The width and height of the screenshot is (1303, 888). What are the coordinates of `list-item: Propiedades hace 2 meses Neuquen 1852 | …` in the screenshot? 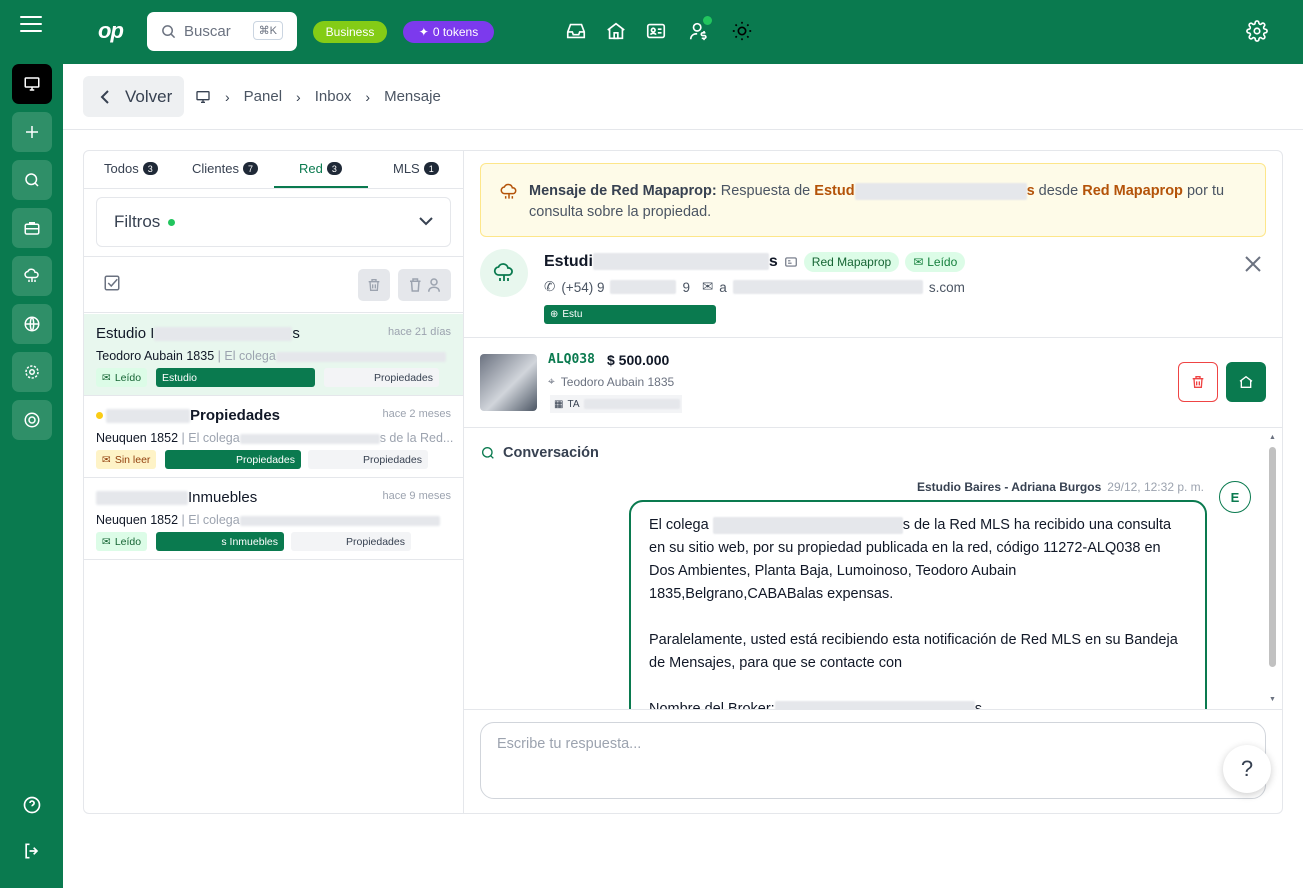 It's located at (273, 437).